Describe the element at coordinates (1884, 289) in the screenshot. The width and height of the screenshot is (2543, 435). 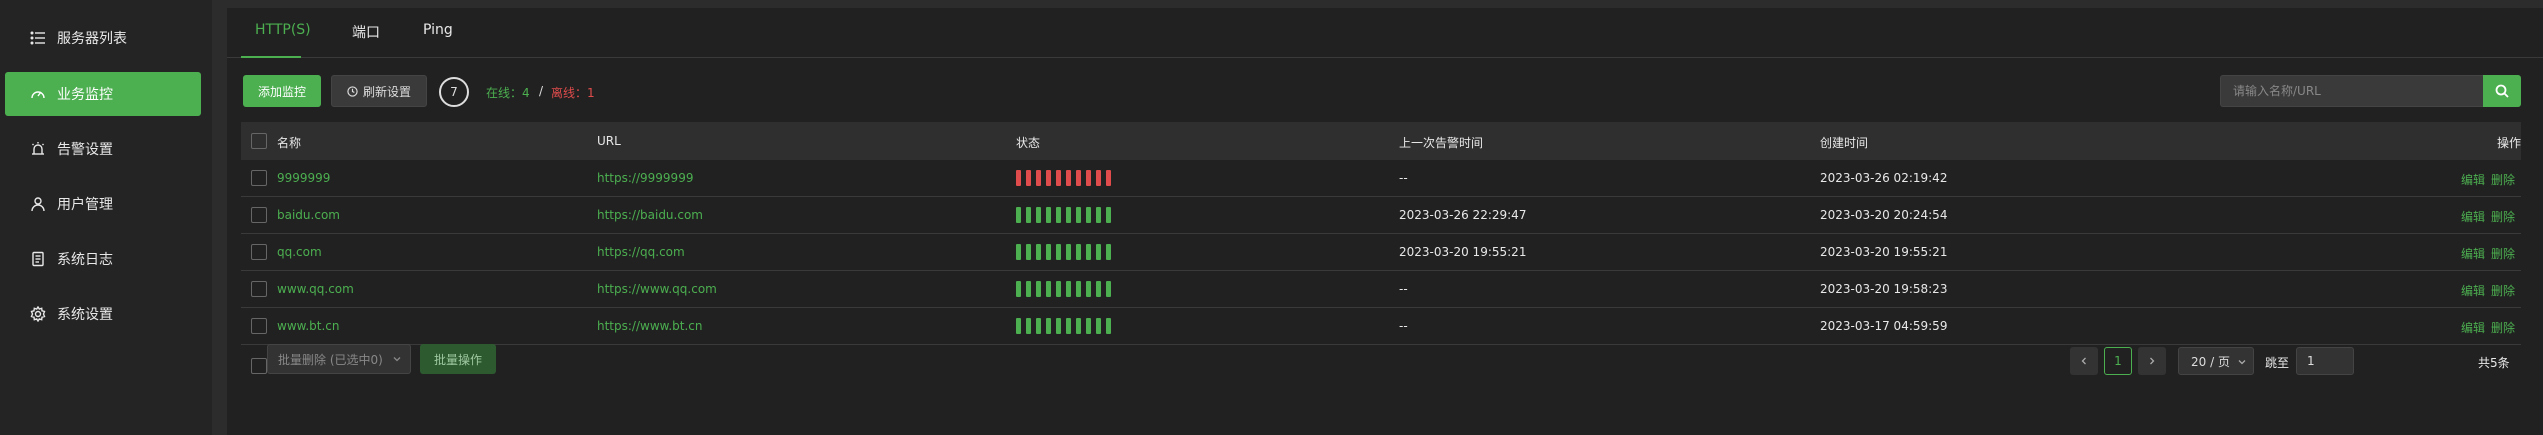
I see `row-created: 2023-03-20 19:58:23` at that location.